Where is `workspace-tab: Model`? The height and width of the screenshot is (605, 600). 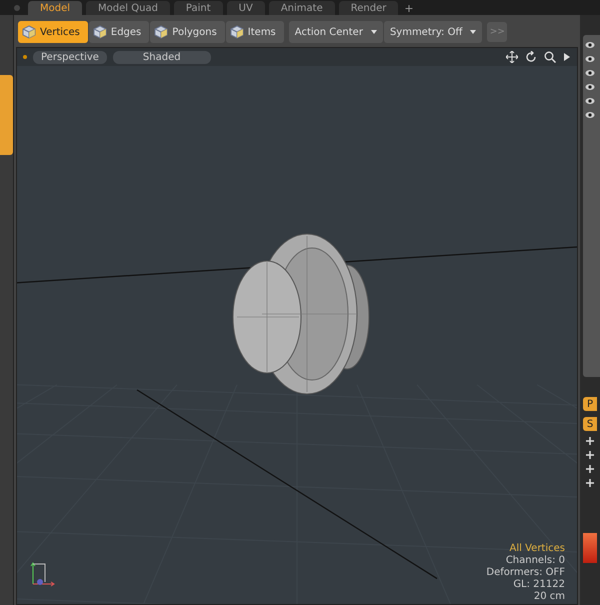
workspace-tab: Model is located at coordinates (55, 8).